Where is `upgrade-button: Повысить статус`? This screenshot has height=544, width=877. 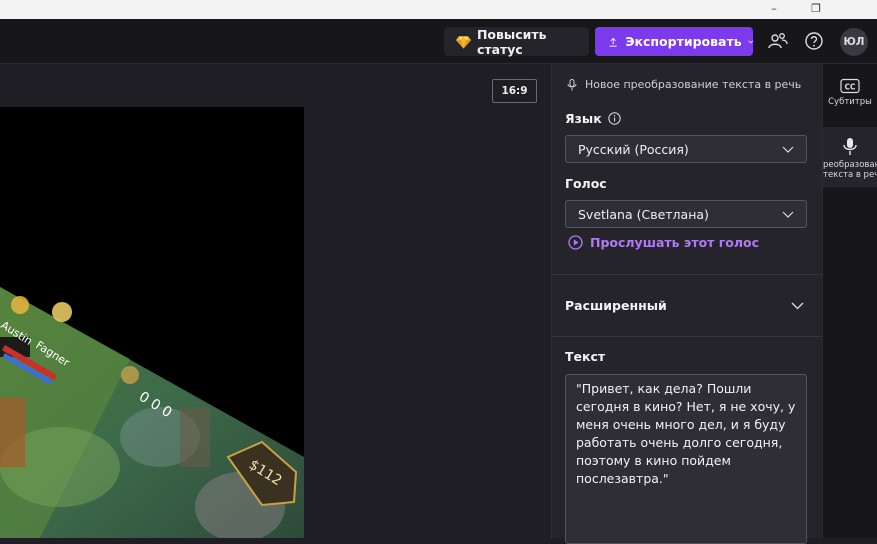
upgrade-button: Повысить статус is located at coordinates (516, 41).